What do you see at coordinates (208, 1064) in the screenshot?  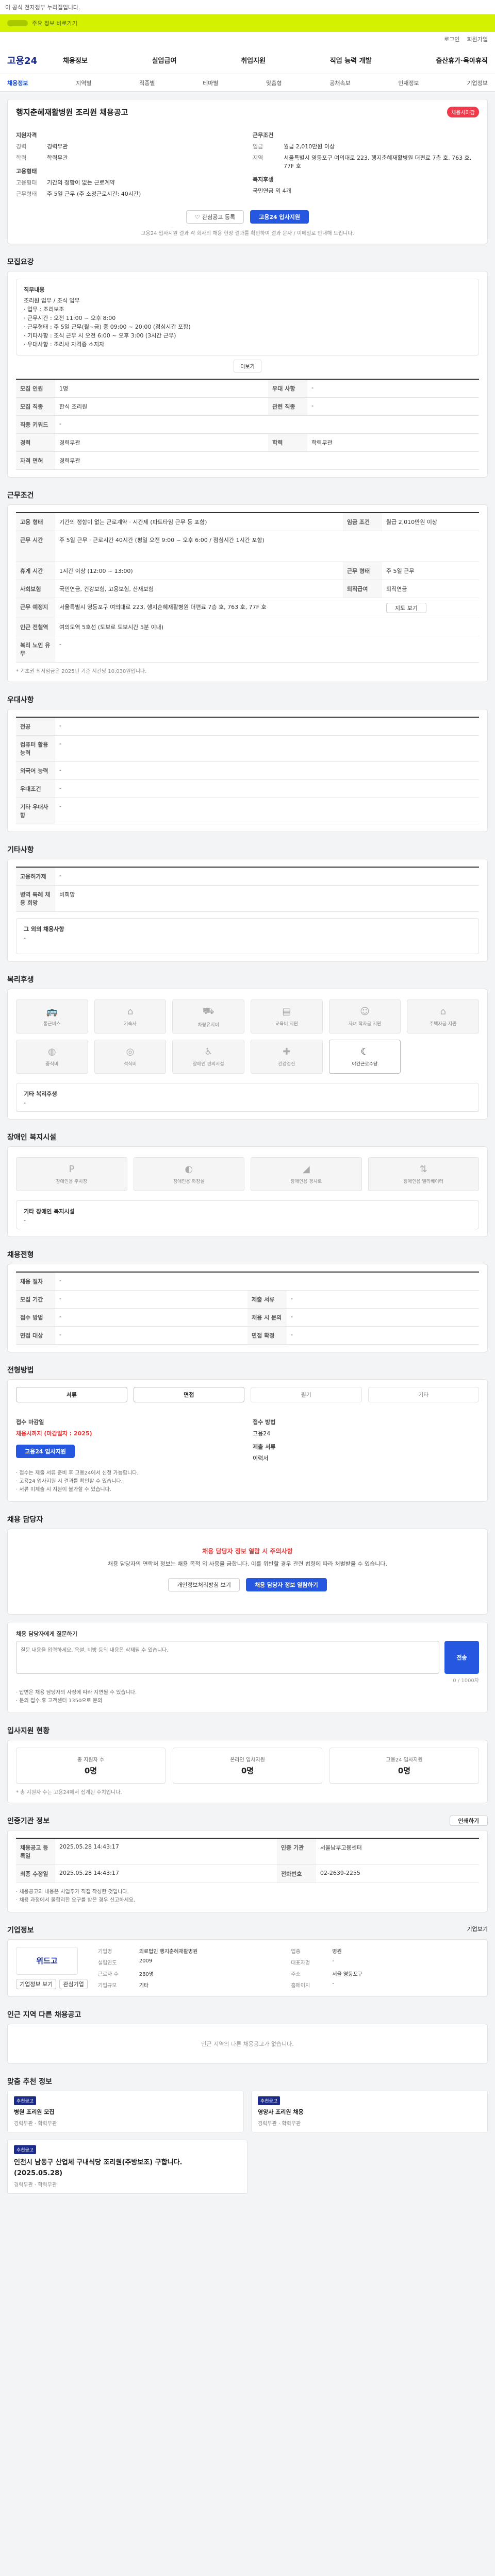 I see `welfare-label: 장애인 편의시설` at bounding box center [208, 1064].